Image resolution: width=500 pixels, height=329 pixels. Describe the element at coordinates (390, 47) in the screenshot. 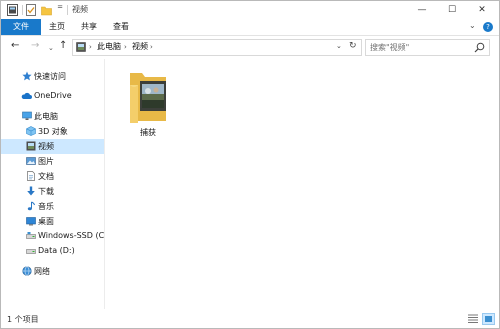

I see `search-placeholder: 搜索"视频"` at that location.